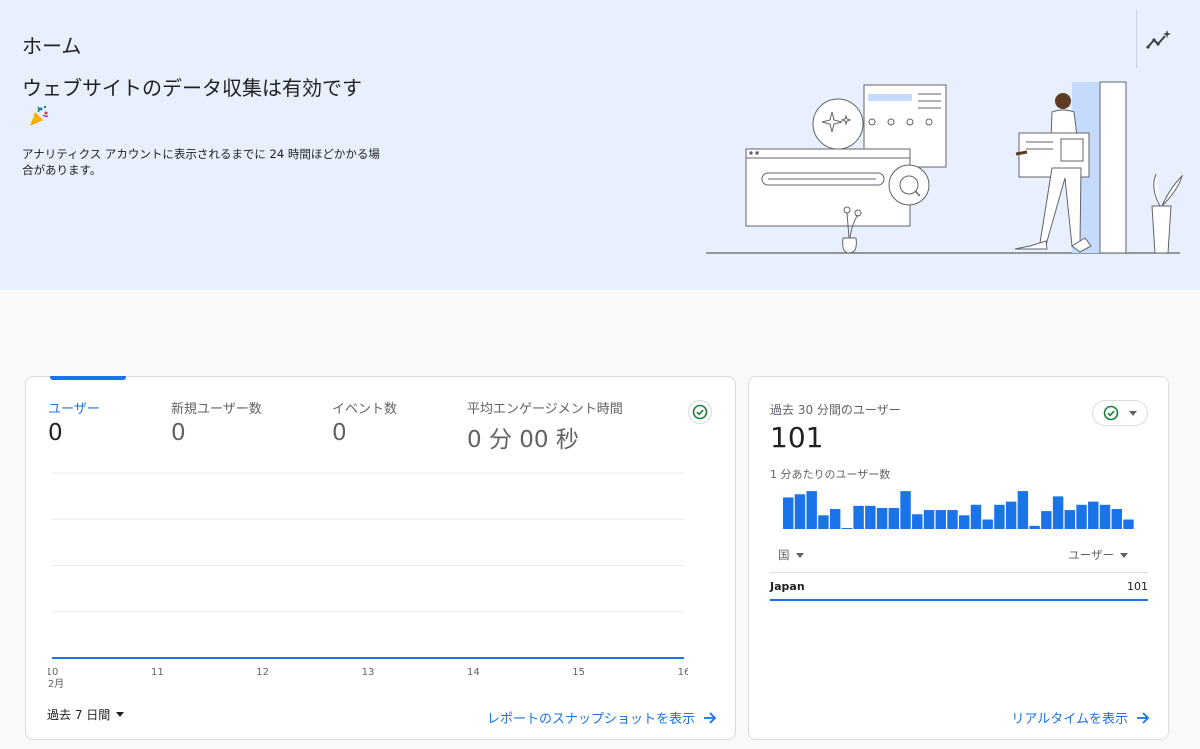 The image size is (1200, 749). What do you see at coordinates (473, 672) in the screenshot?
I see `x-tick-label: 14` at bounding box center [473, 672].